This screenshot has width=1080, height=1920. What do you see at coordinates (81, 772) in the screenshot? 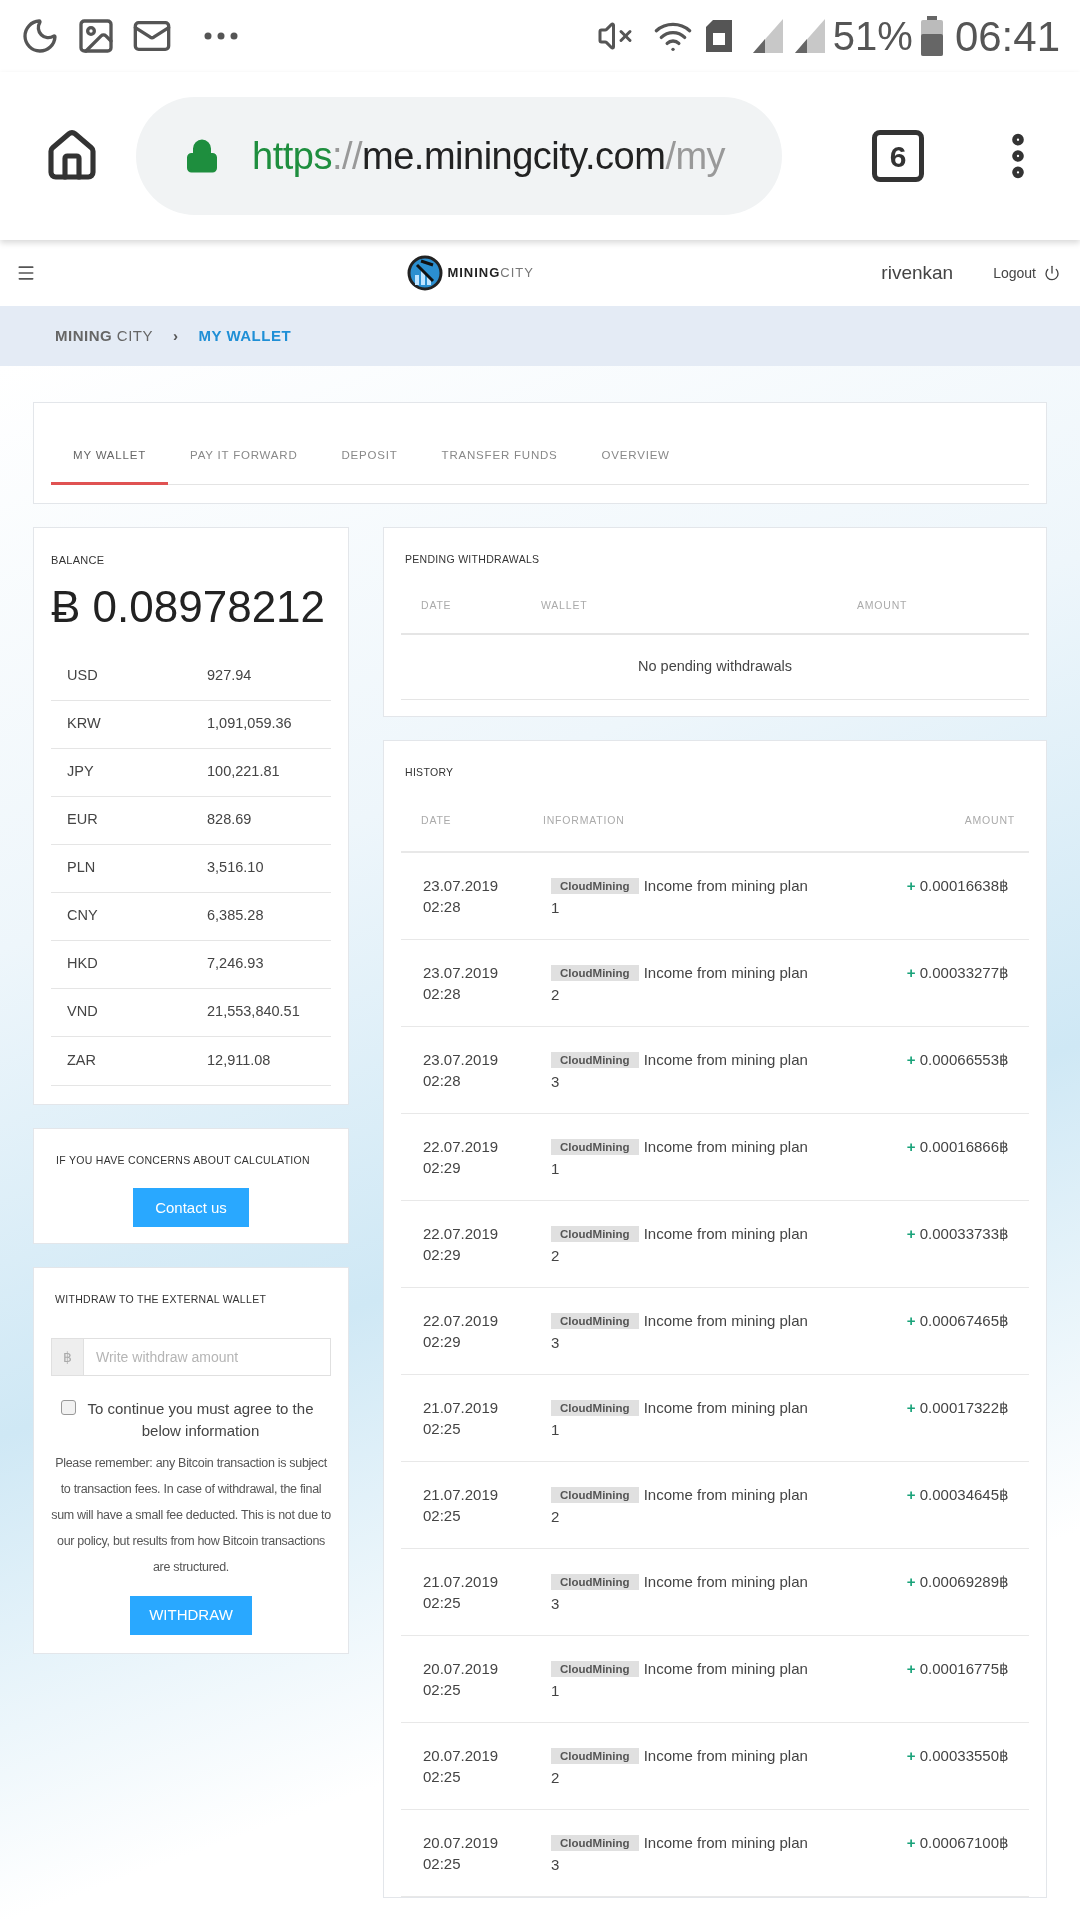
I see `currency-code: JPY` at bounding box center [81, 772].